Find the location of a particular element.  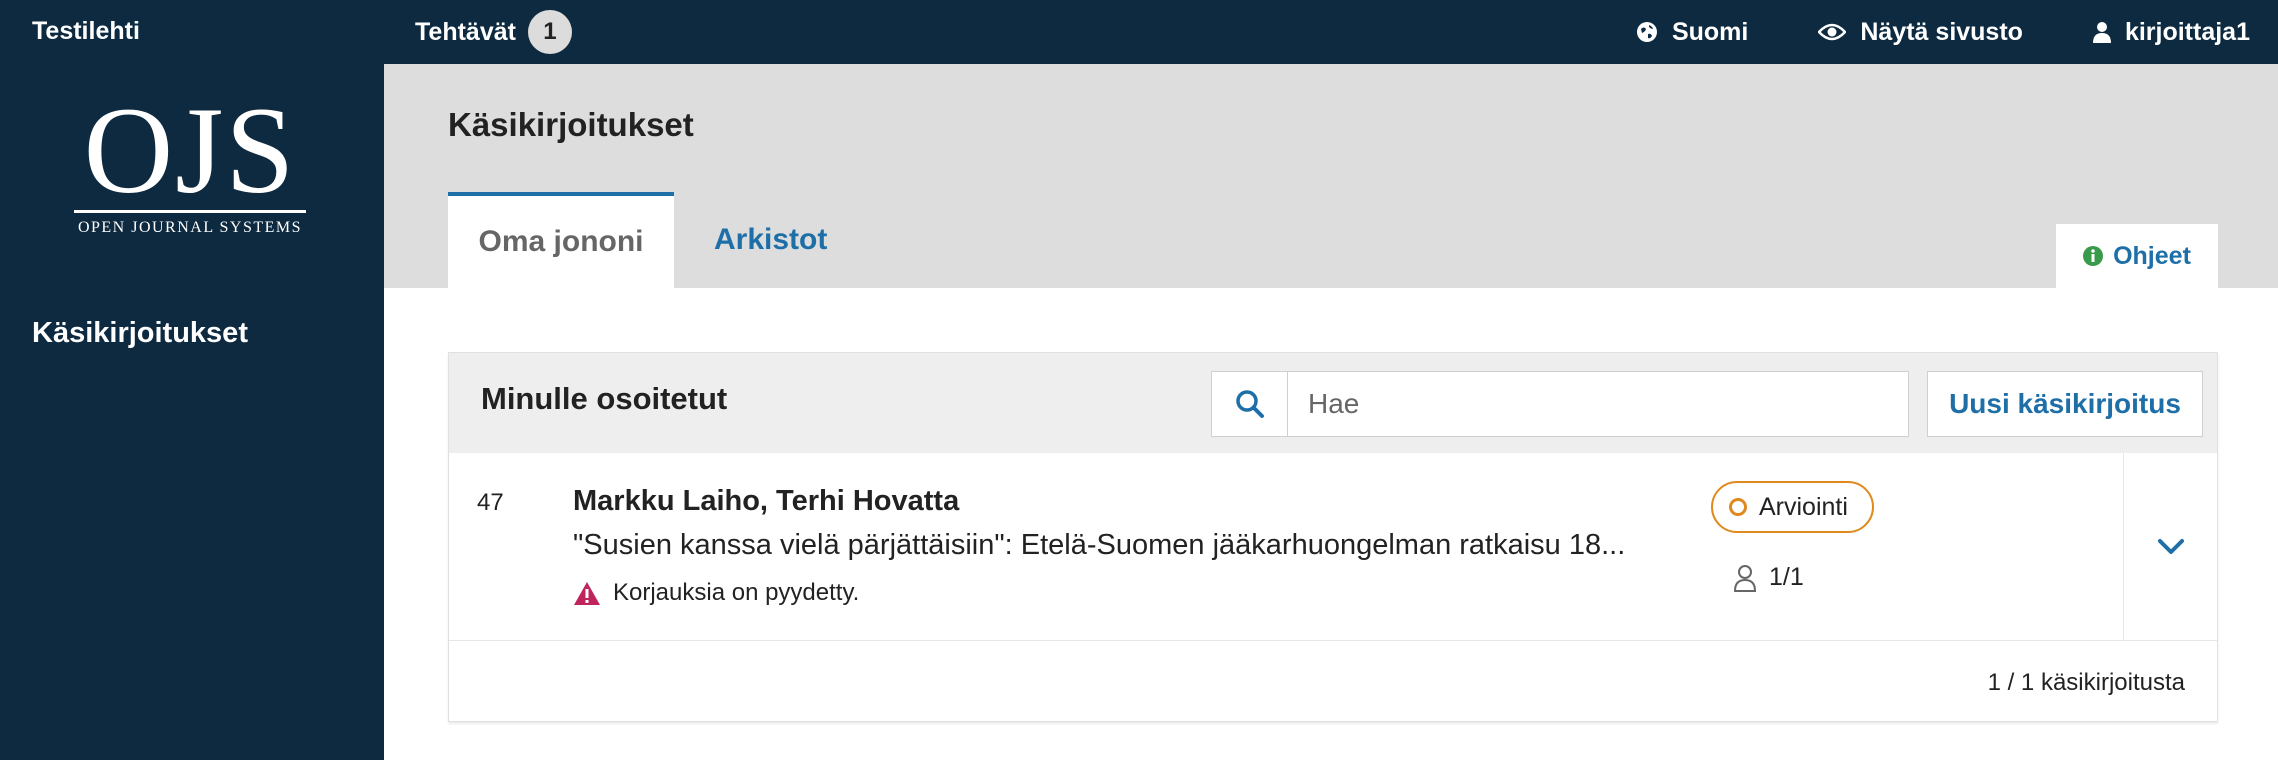

user-nav: Suomi Näytä sivusto kirjoittaja1 is located at coordinates (1908, 32).